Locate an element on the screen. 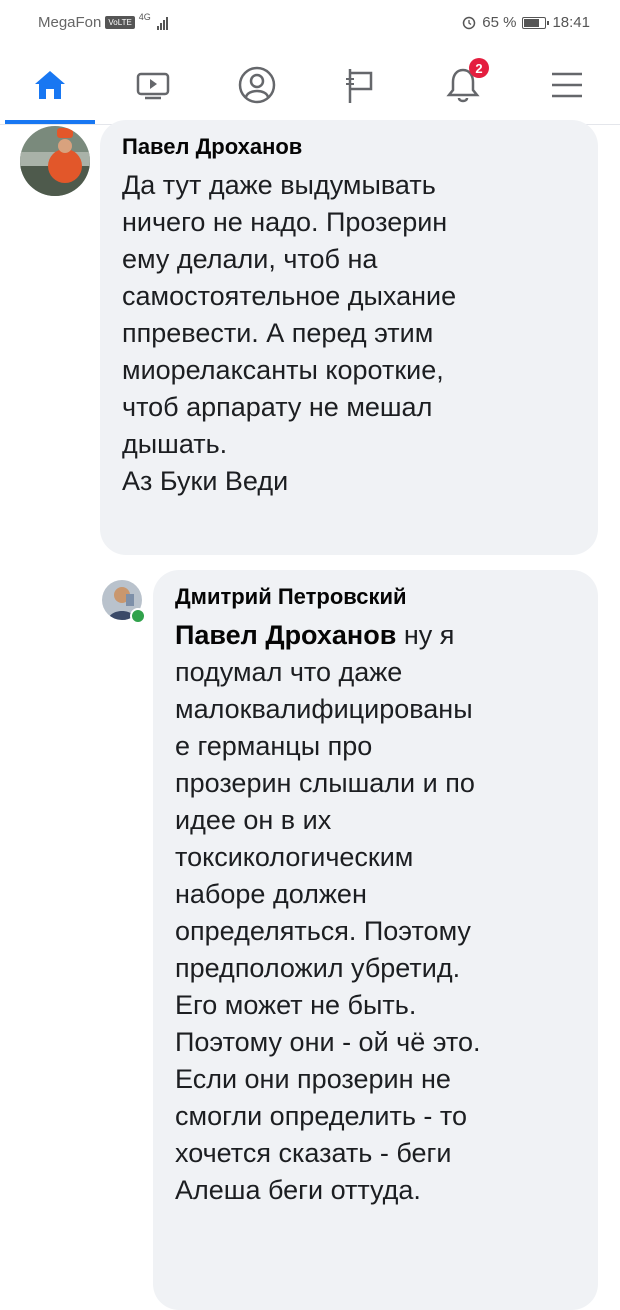  top-nav-bar: 2 is located at coordinates (310, 85).